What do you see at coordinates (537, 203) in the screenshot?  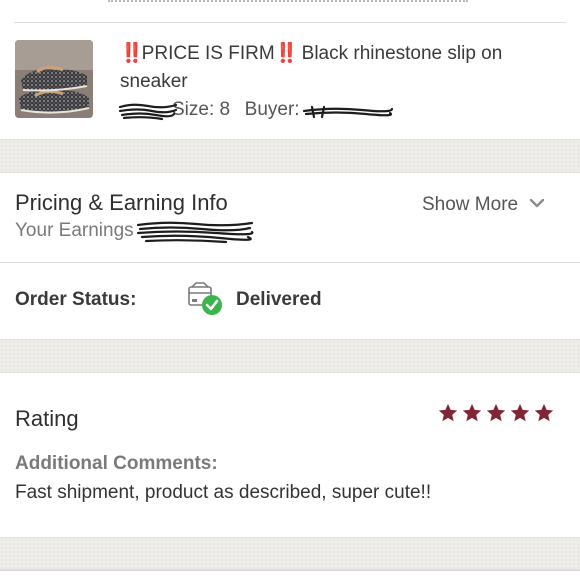 I see `chevron-down-icon` at bounding box center [537, 203].